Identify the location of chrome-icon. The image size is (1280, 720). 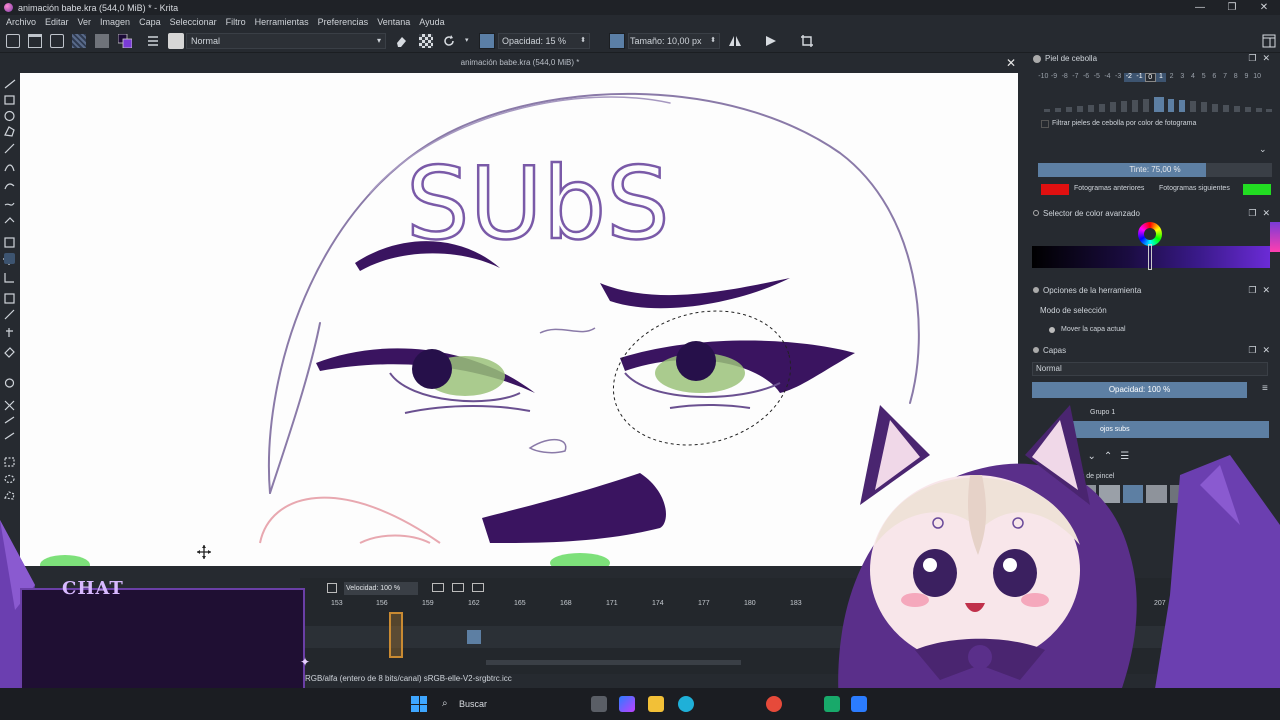
(774, 704).